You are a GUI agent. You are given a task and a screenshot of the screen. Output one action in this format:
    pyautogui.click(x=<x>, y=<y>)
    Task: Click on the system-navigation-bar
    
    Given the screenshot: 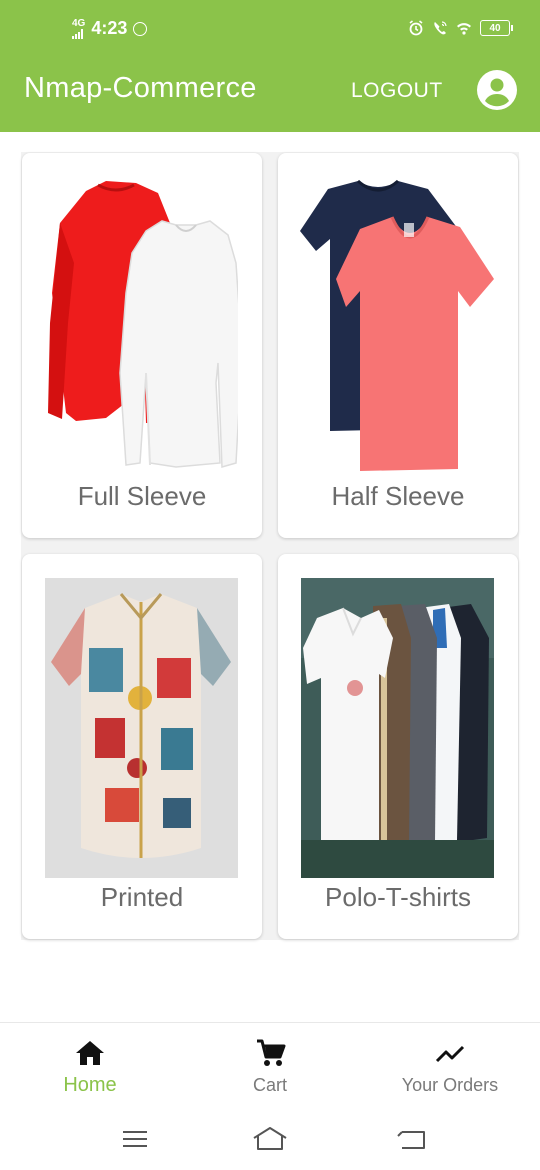 What is the action you would take?
    pyautogui.click(x=270, y=1141)
    